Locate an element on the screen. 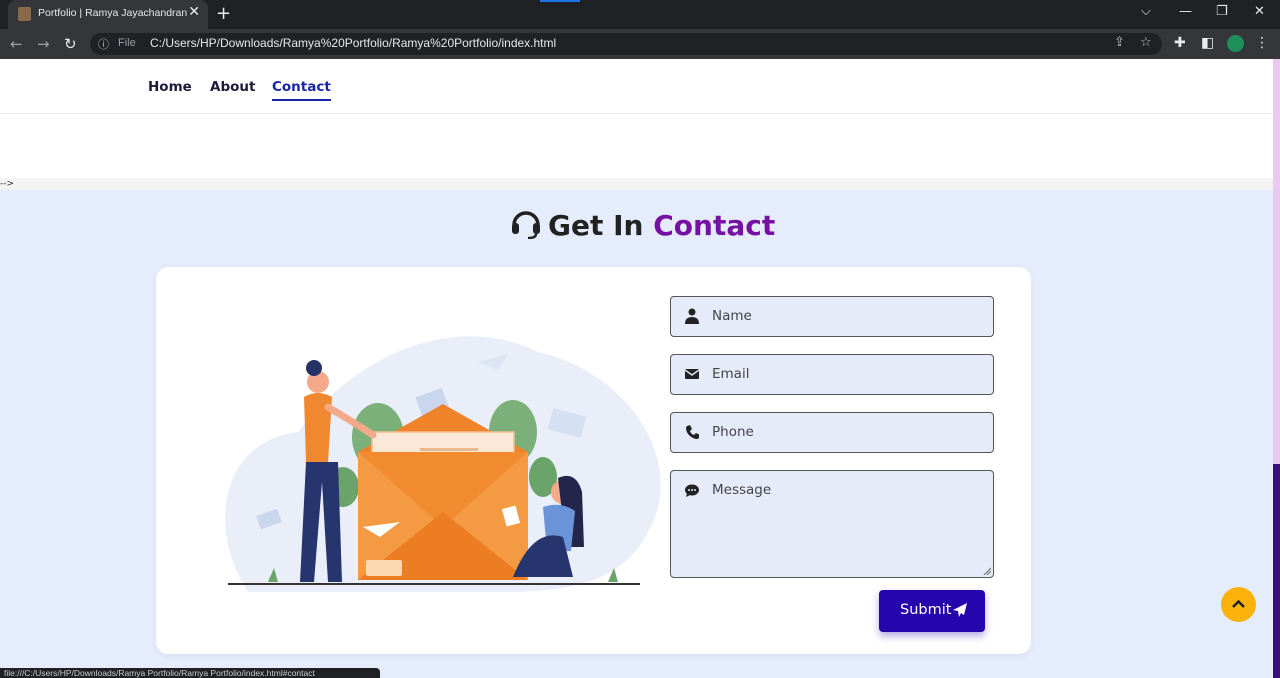 The height and width of the screenshot is (678, 1280). name-field: Name is located at coordinates (832, 316).